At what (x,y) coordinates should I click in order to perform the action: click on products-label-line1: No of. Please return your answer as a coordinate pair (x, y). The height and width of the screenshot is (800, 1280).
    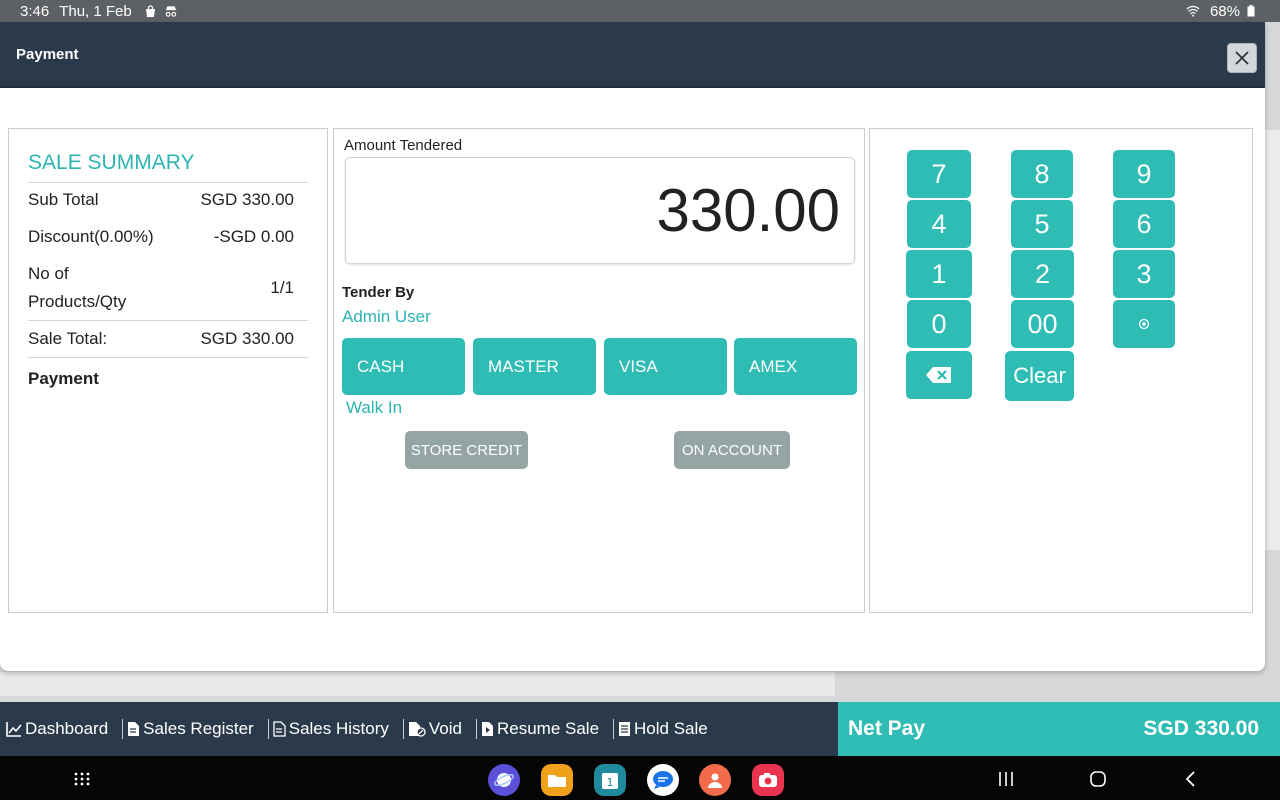
    Looking at the image, I should click on (48, 273).